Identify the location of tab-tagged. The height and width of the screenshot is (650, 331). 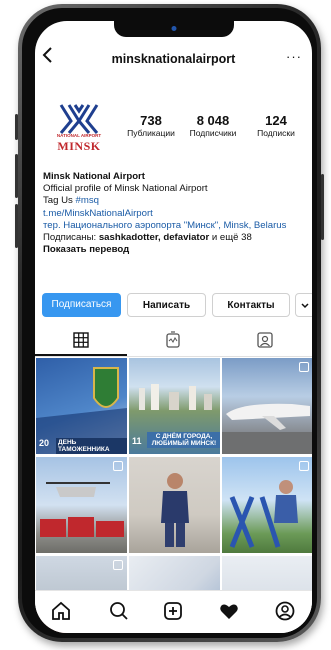
(265, 340).